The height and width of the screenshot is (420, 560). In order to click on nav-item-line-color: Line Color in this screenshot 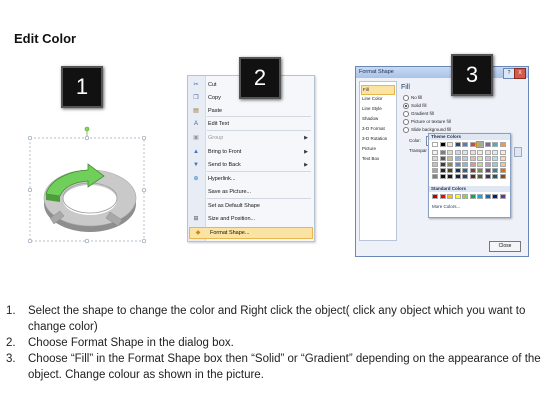, I will do `click(372, 99)`.